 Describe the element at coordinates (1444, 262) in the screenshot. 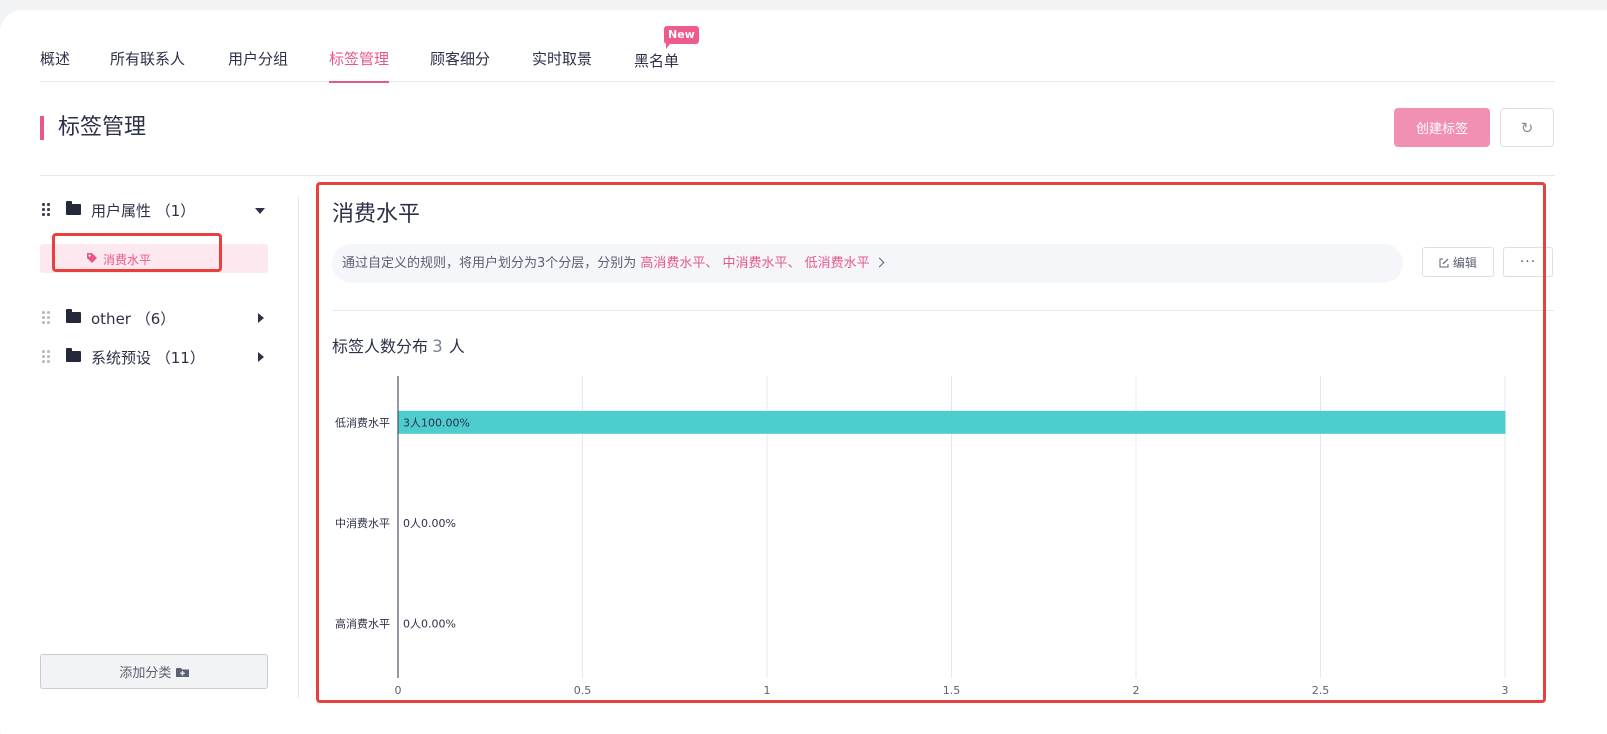

I see `edit-icon` at that location.